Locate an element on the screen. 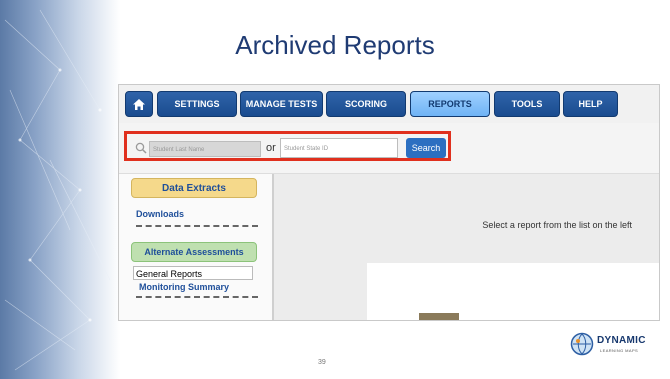 This screenshot has height=379, width=670. or-label: or is located at coordinates (271, 148).